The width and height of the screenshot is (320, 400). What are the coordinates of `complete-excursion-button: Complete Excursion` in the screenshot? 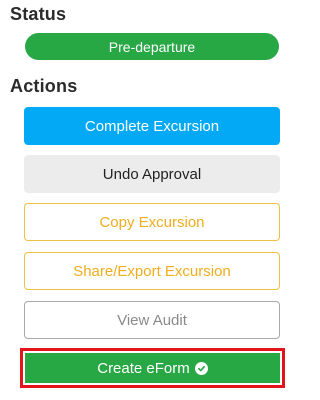 It's located at (152, 126).